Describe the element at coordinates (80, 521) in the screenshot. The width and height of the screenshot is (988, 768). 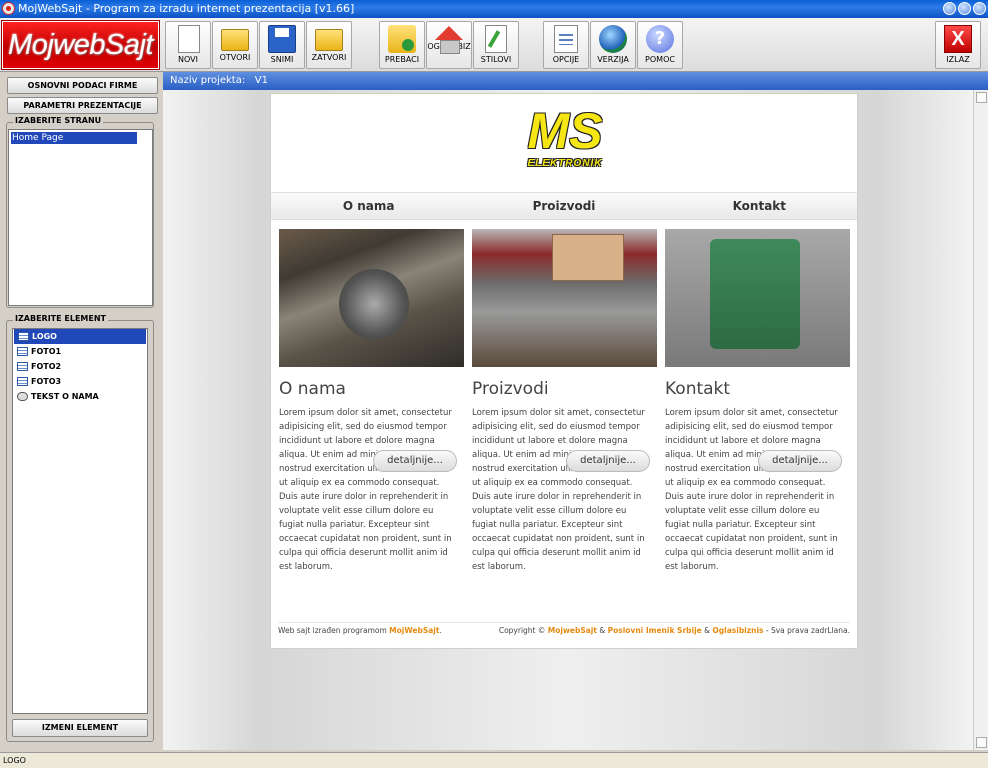
I see `elements-list: LOGO FOTO1 FOTO2 FOTO3 TEKST O NAMA` at that location.